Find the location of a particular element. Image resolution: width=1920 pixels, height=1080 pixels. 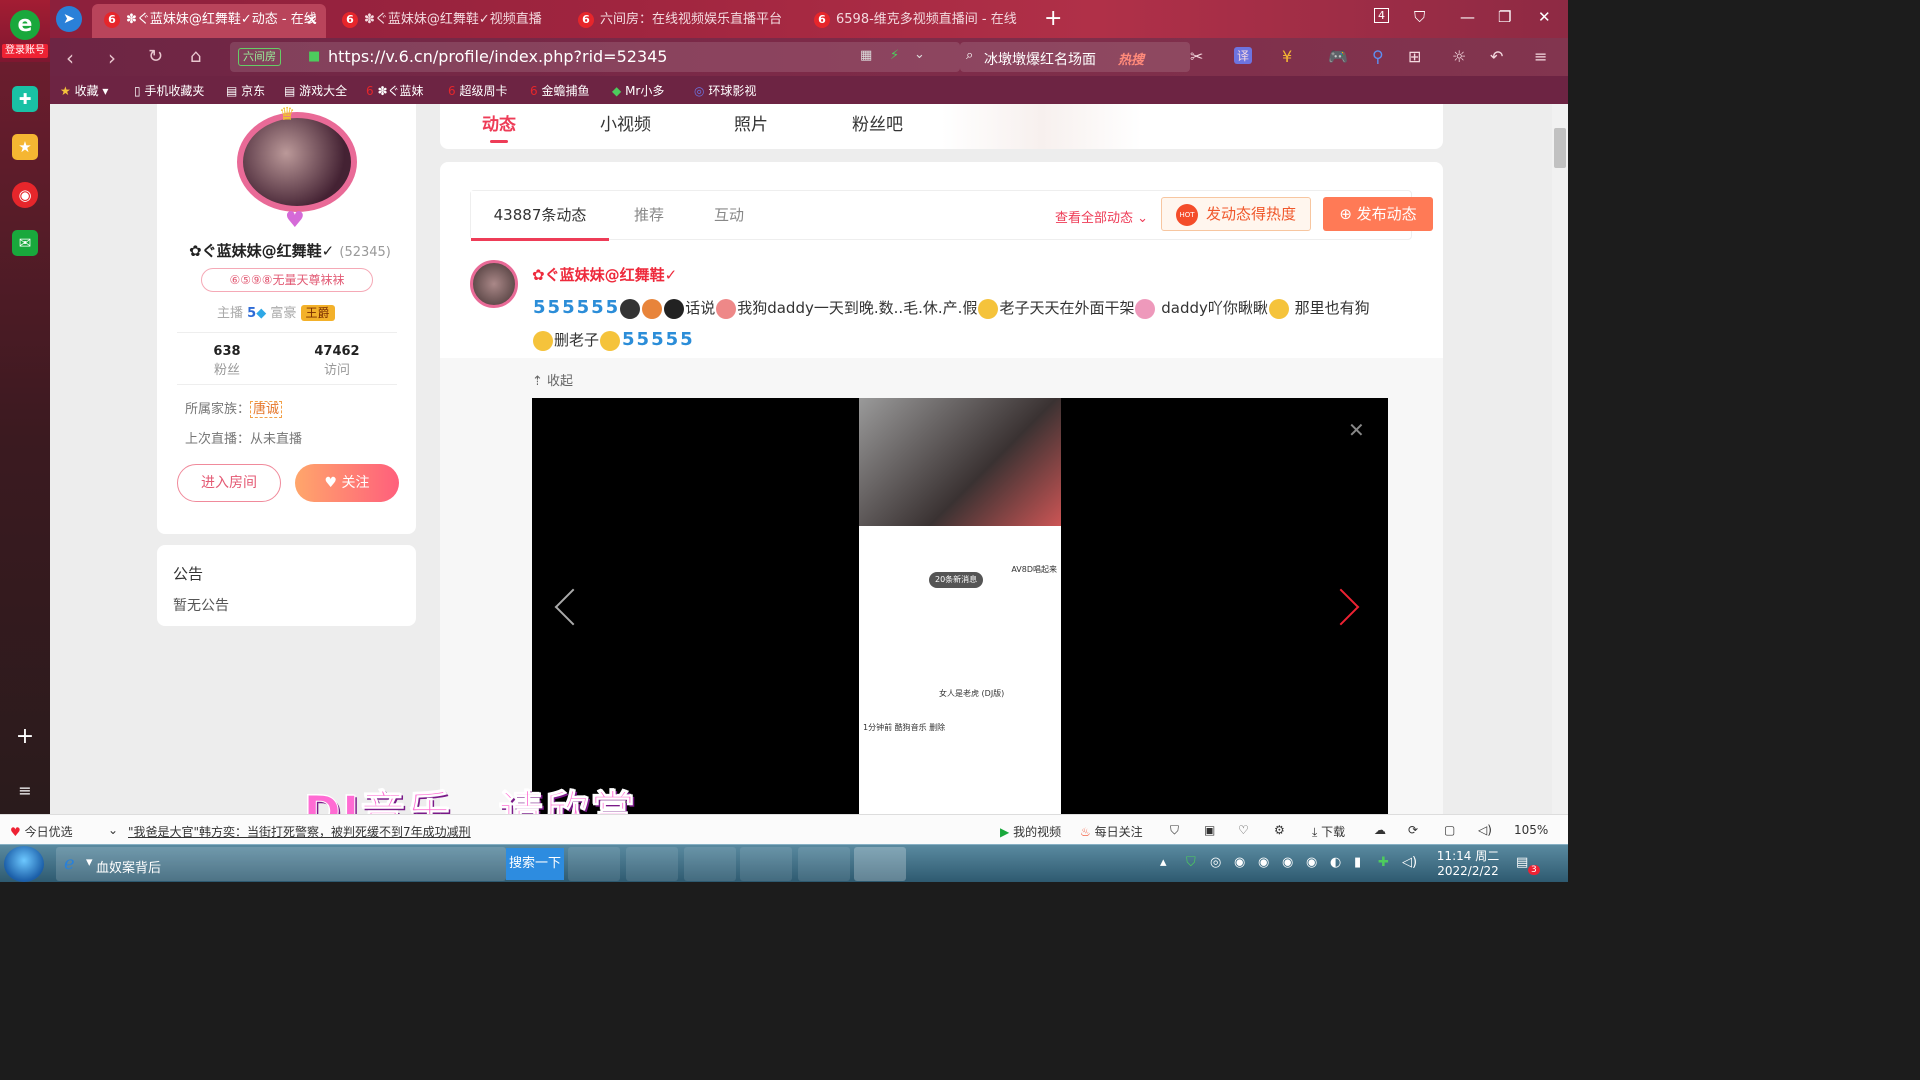

search-box: ⌕ 冰墩墩爆红名场面 热搜 is located at coordinates (1075, 57).